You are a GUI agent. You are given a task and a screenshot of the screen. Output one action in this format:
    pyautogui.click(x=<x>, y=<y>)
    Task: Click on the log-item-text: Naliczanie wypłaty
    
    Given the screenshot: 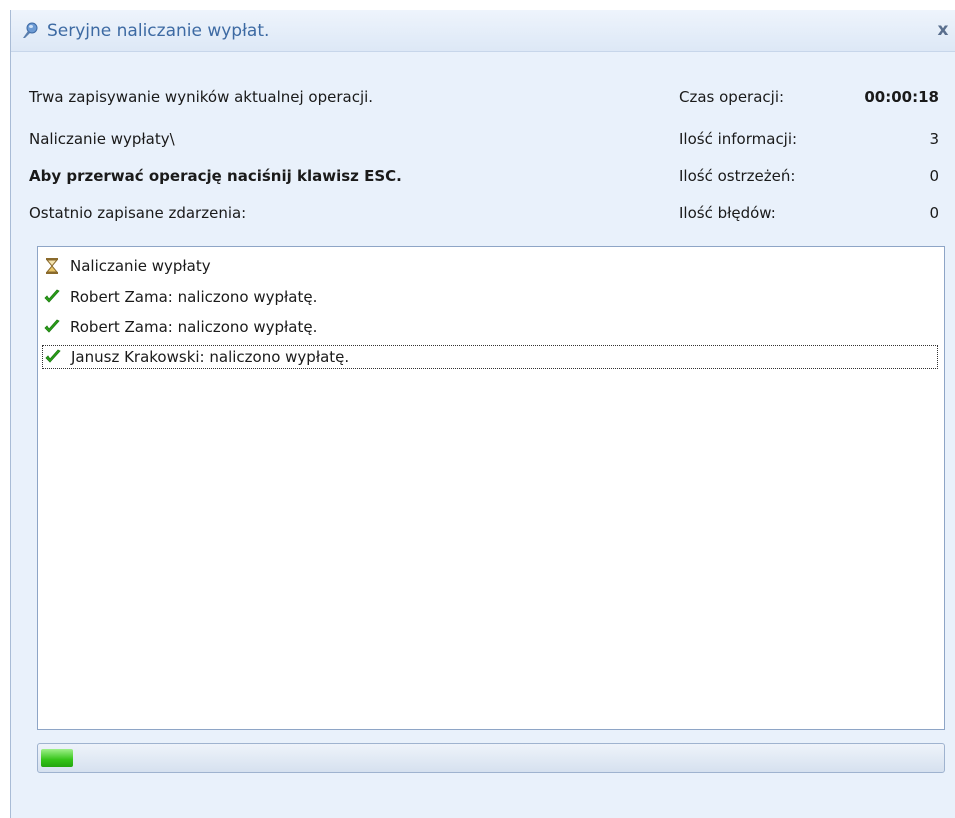 What is the action you would take?
    pyautogui.click(x=140, y=266)
    